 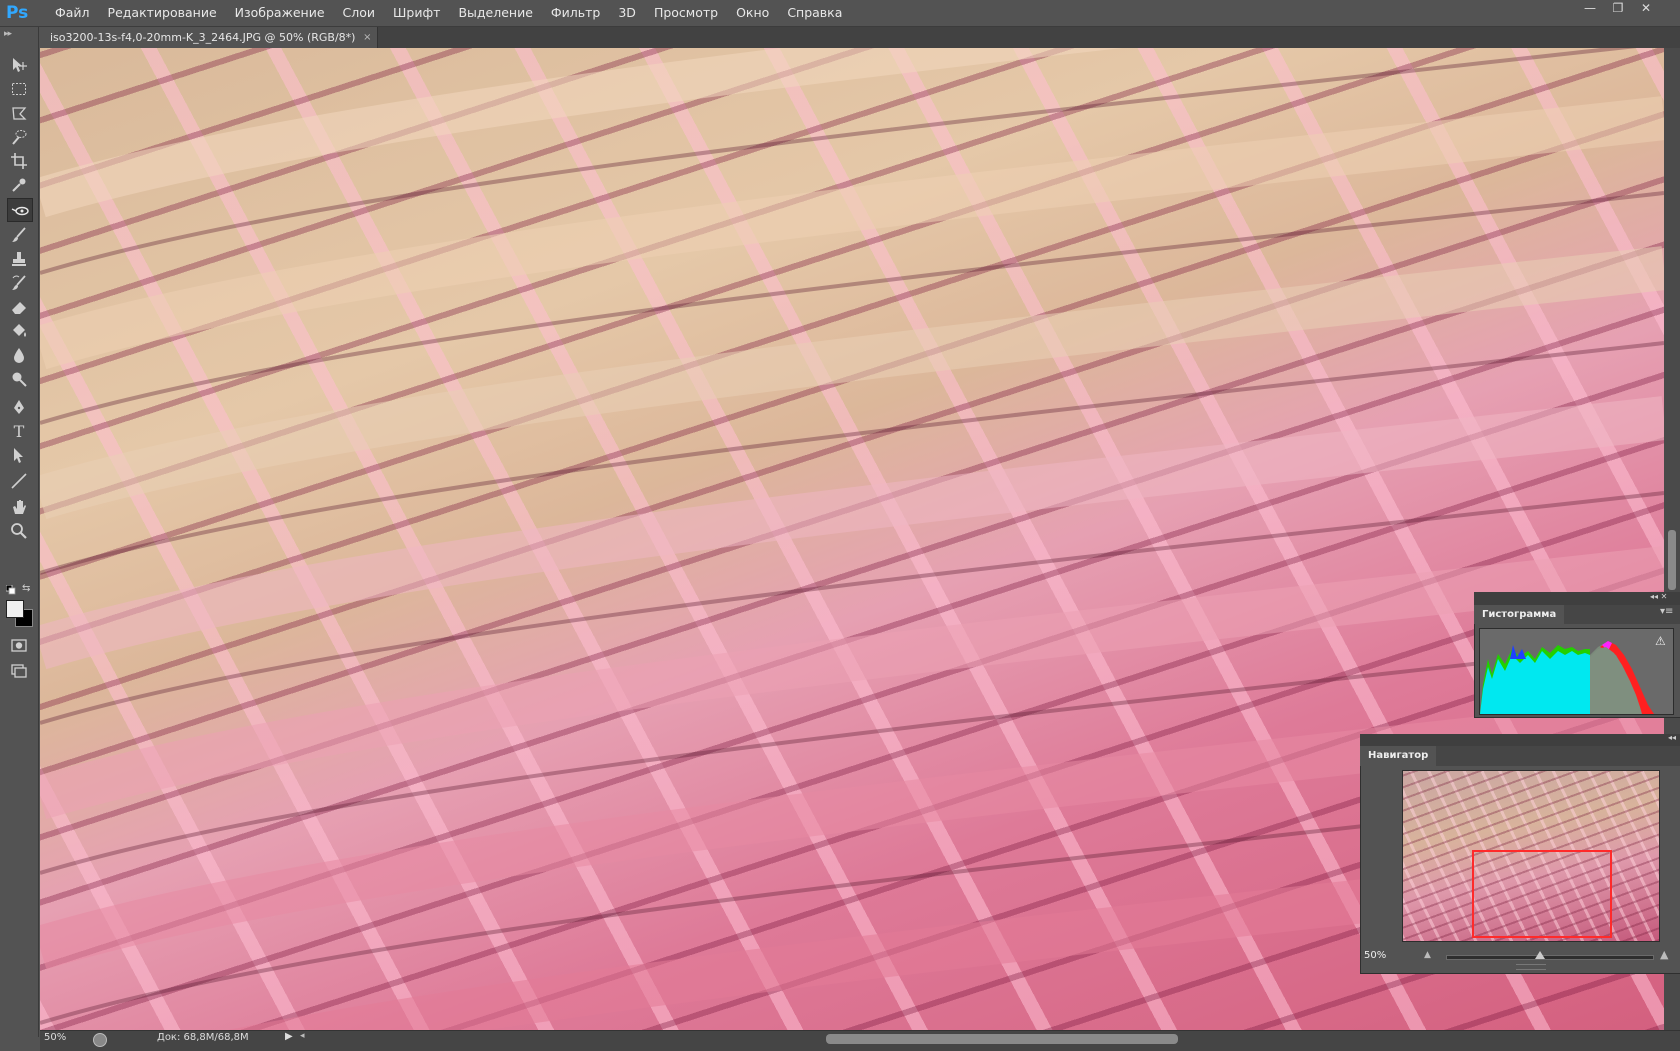 I want to click on maximize-button: ❐, so click(x=1618, y=9).